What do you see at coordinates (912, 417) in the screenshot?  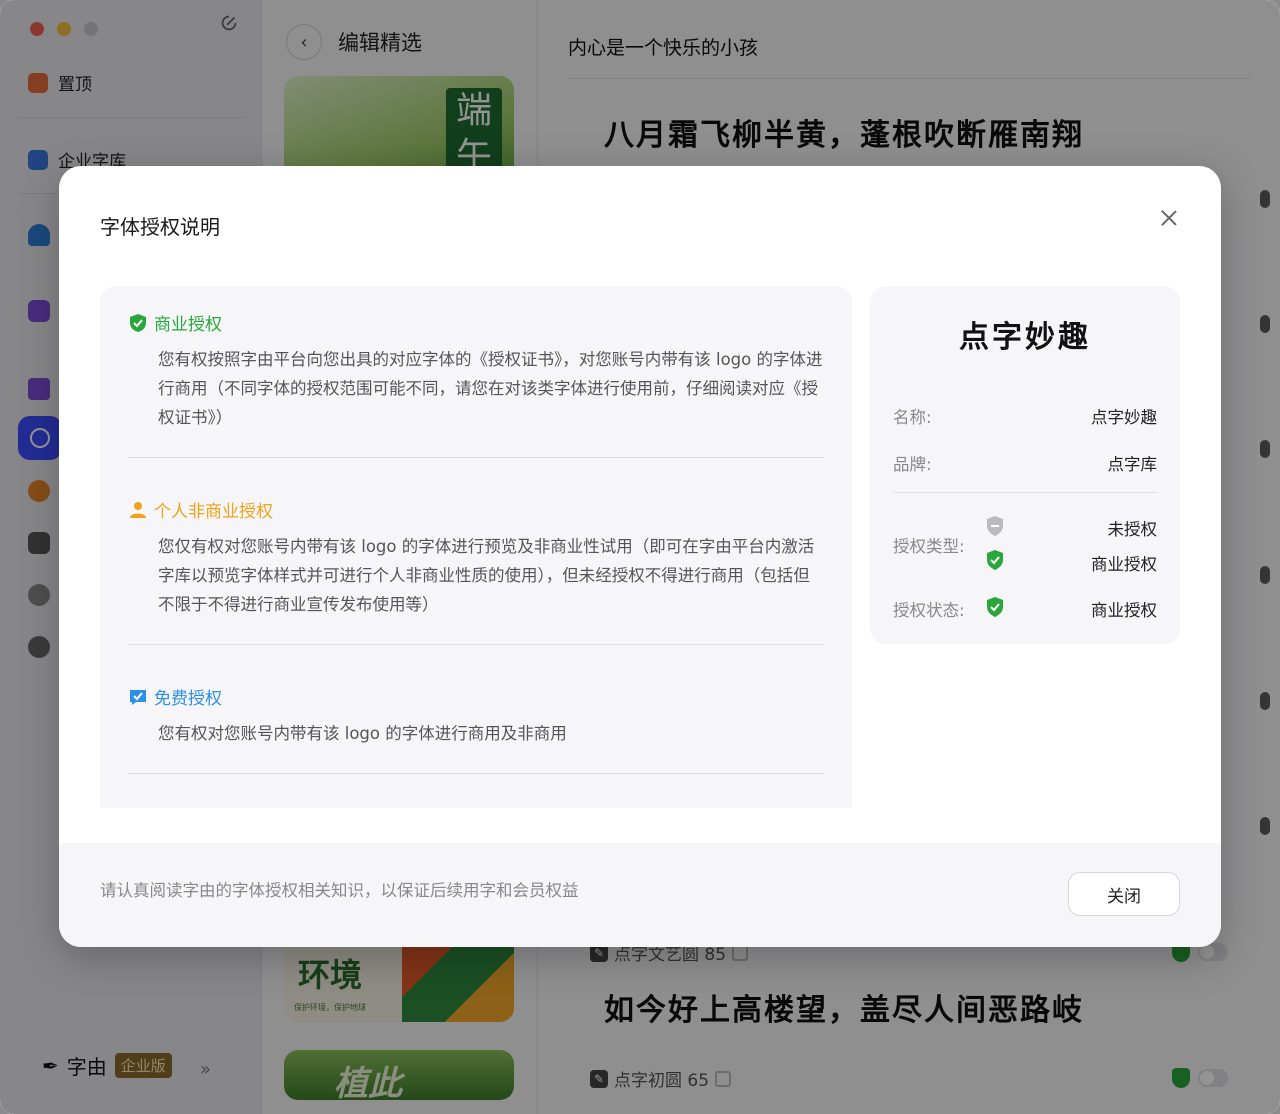 I see `name-label: 名称:` at bounding box center [912, 417].